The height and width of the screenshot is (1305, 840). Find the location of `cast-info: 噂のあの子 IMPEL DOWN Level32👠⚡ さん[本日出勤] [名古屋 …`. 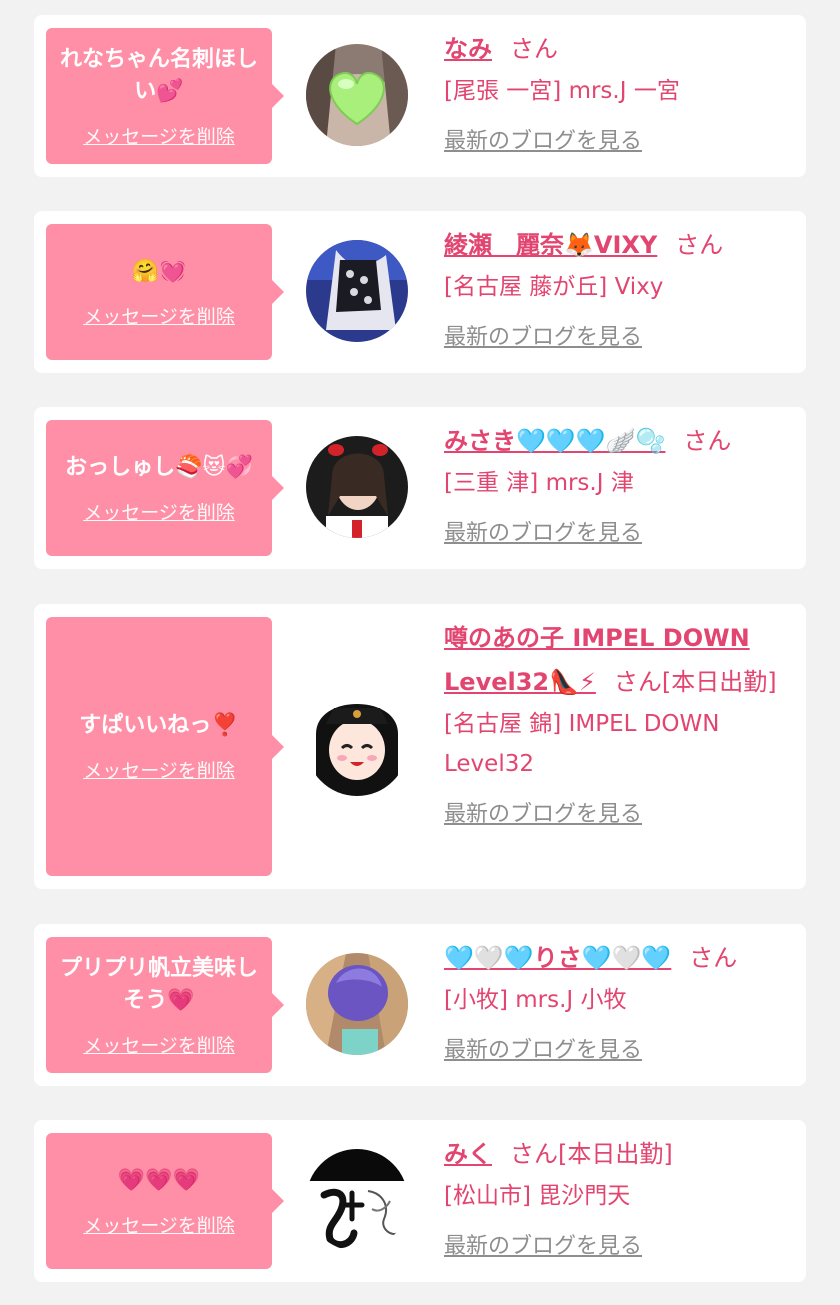

cast-info: 噂のあの子 IMPEL DOWN Level32👠⚡ さん[本日出勤] [名古屋 … is located at coordinates (619, 722).